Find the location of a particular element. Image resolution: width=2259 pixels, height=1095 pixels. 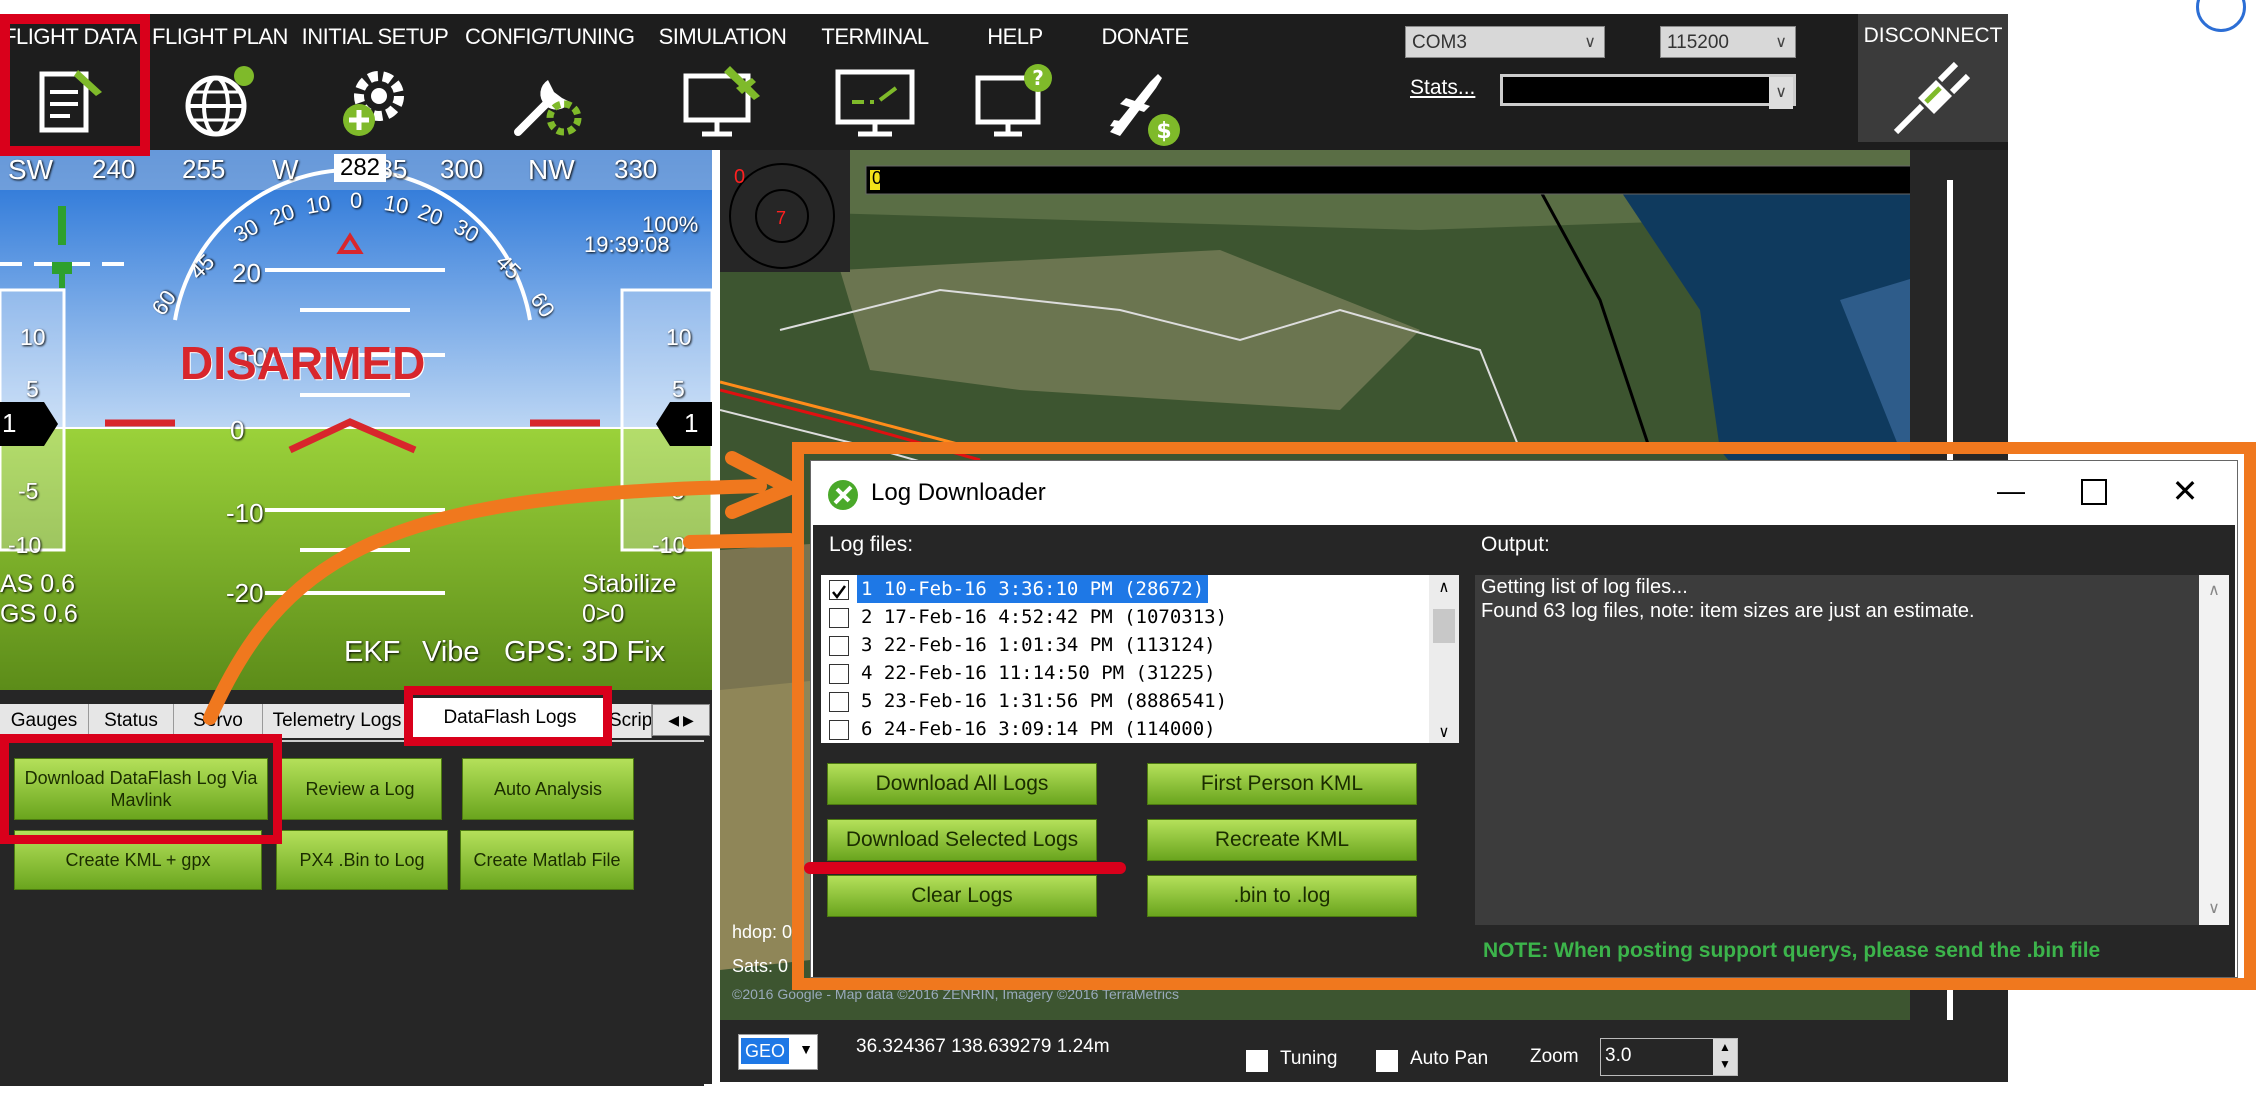

zoom-stepper: 3.0 ▲ ▼ is located at coordinates (1669, 1057).